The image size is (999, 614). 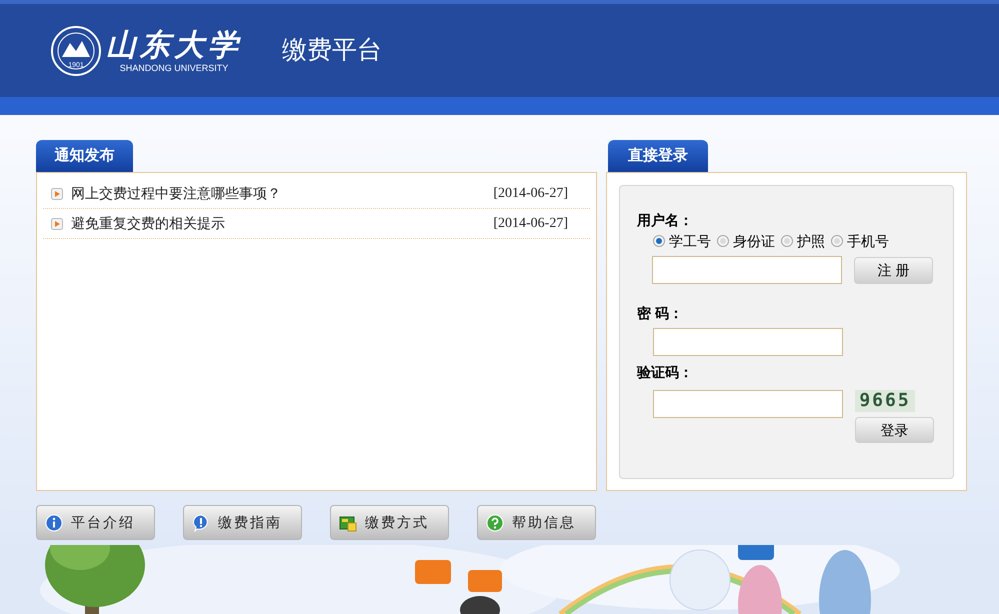 What do you see at coordinates (690, 241) in the screenshot?
I see `radio-label: 学工号` at bounding box center [690, 241].